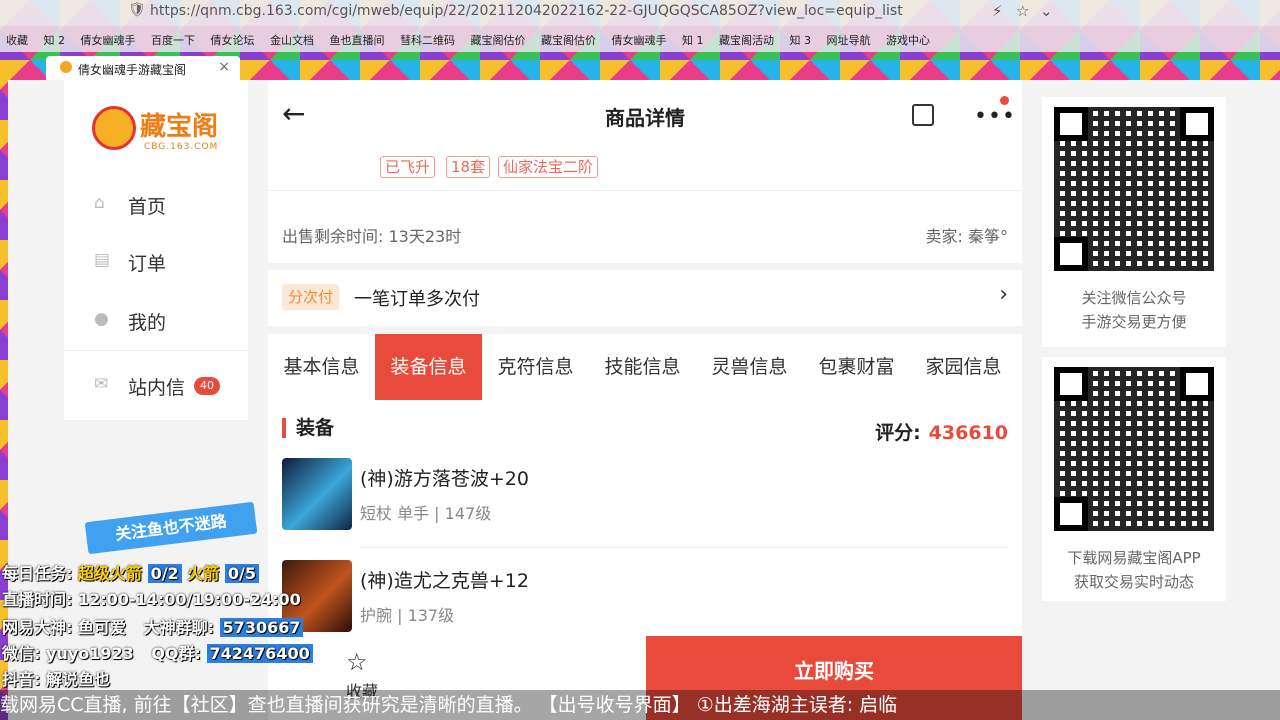 The image size is (1280, 720). Describe the element at coordinates (967, 235) in the screenshot. I see `seller: 卖家: 秦筝°` at that location.